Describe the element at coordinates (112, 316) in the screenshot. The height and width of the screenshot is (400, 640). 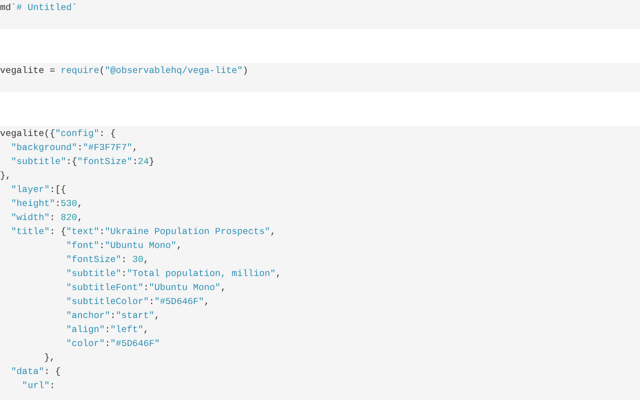
I see `code-line: "anchor":"start",` at that location.